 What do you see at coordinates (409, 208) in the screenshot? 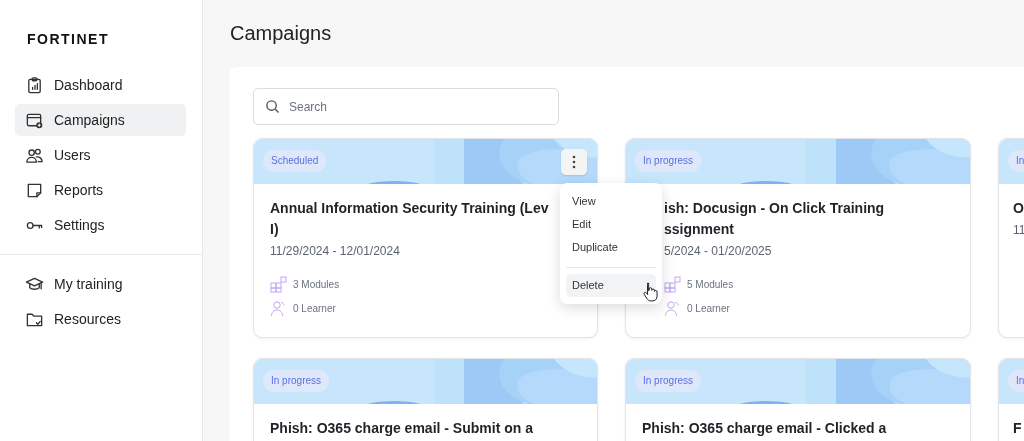
I see `card-title: Annual Information Security Training (Lev` at bounding box center [409, 208].